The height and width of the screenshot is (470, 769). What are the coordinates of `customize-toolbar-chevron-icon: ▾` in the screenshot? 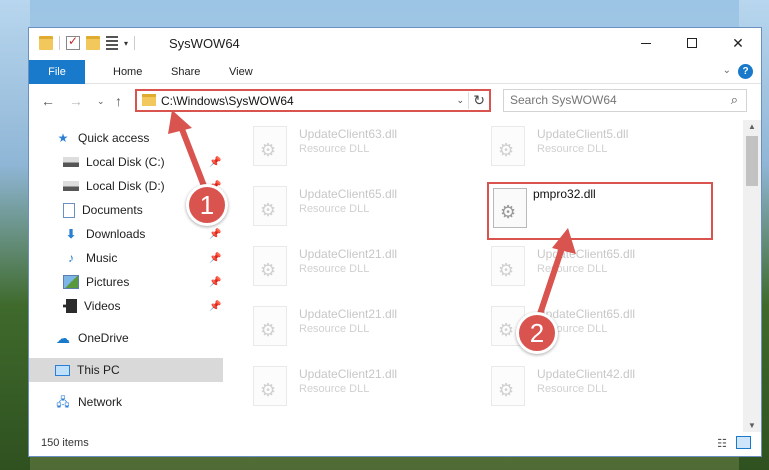 It's located at (126, 43).